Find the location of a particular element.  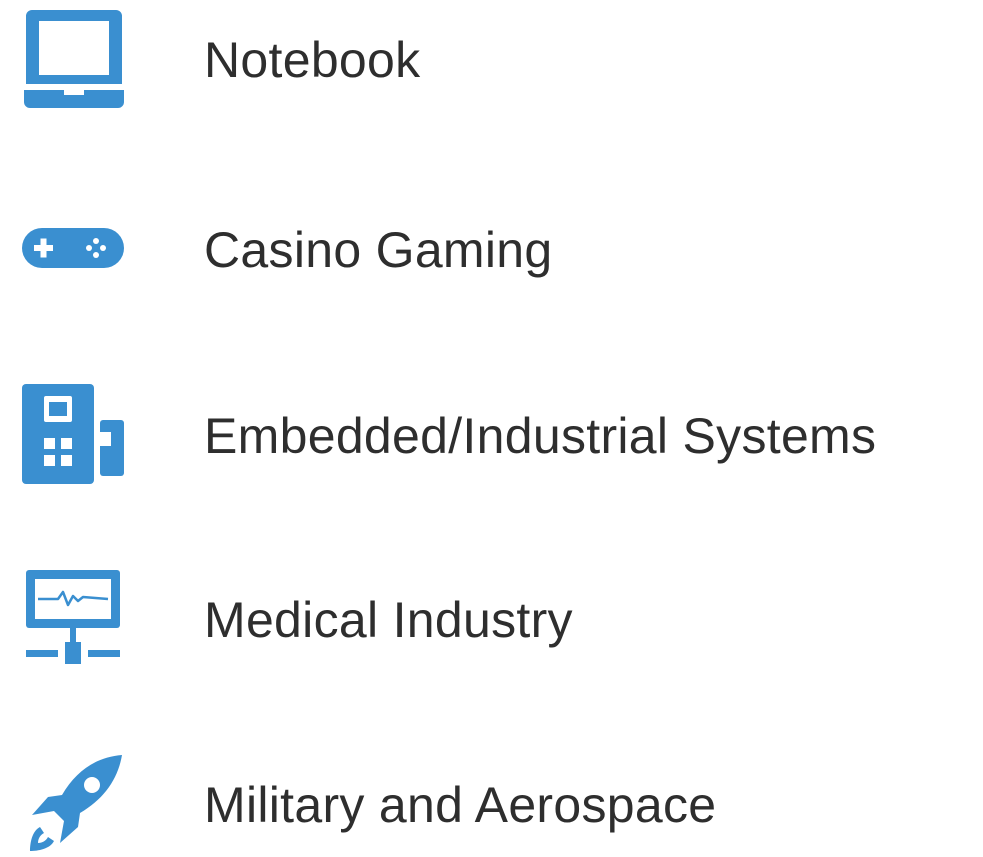

item-label: Military and Aerospace is located at coordinates (460, 805).